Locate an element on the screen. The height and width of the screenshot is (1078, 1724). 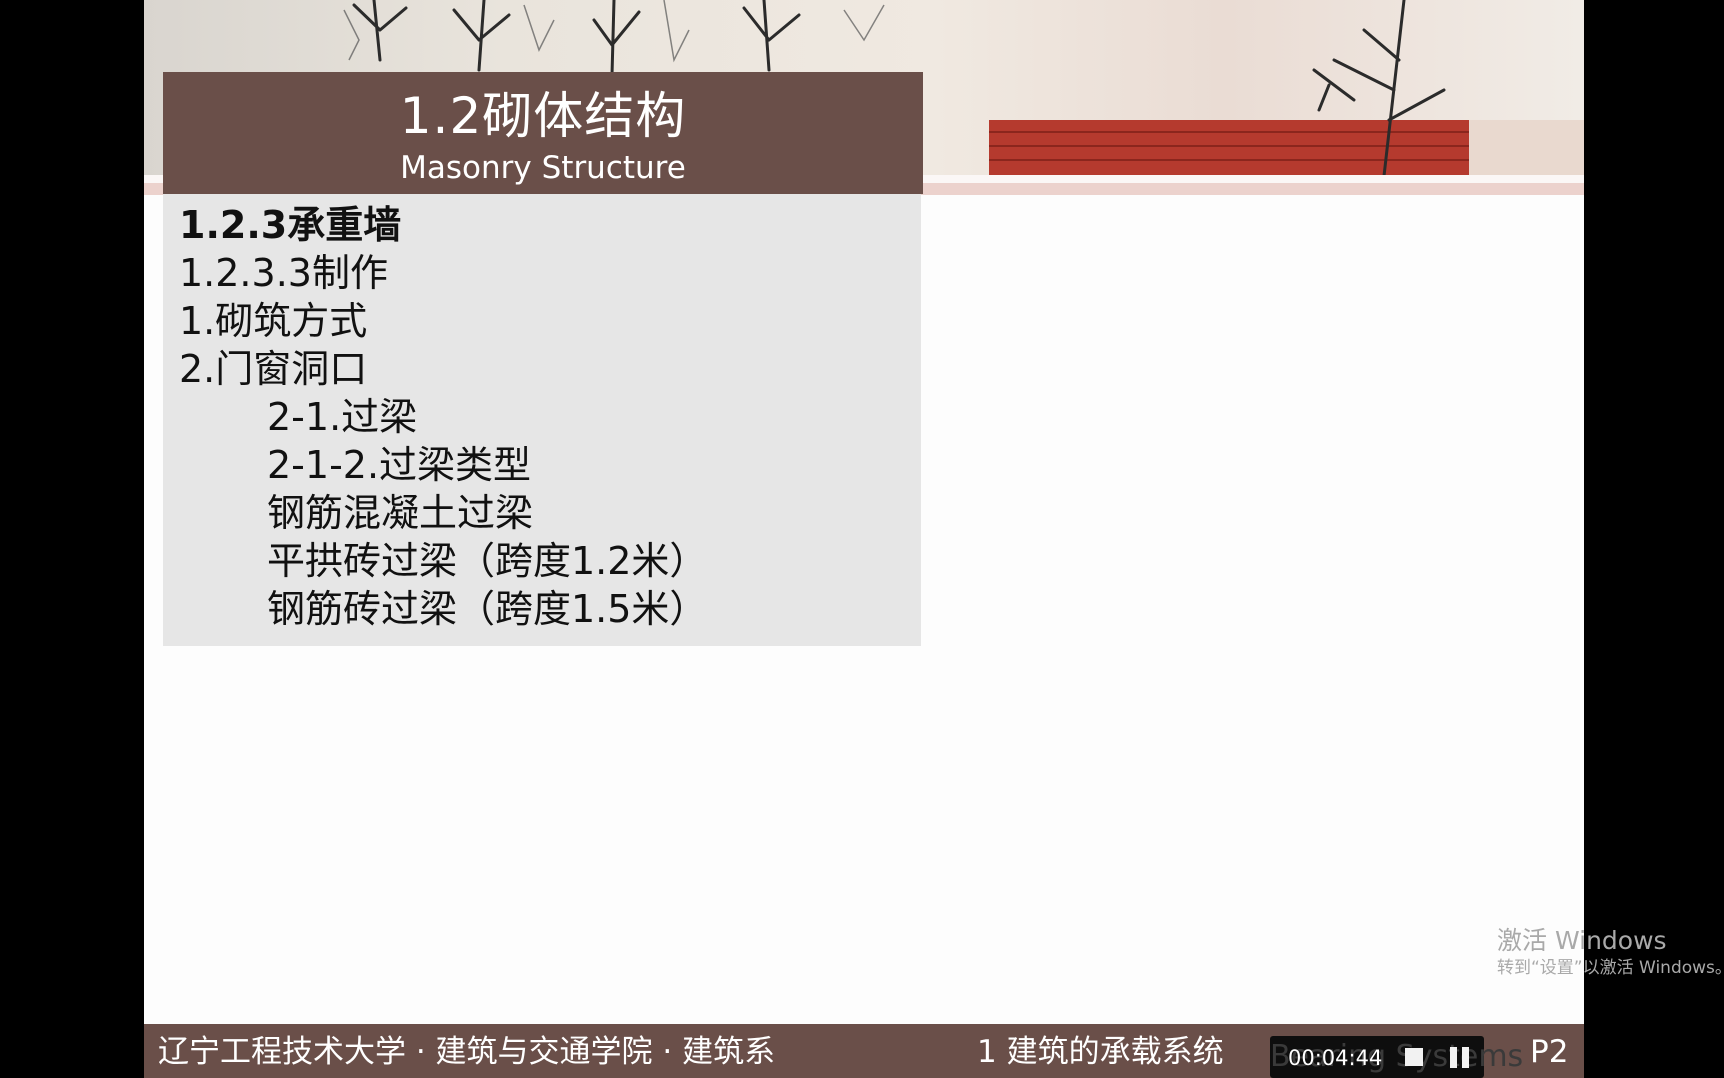
title-box: 1.2砌体结构 Masonry Structure is located at coordinates (543, 133).